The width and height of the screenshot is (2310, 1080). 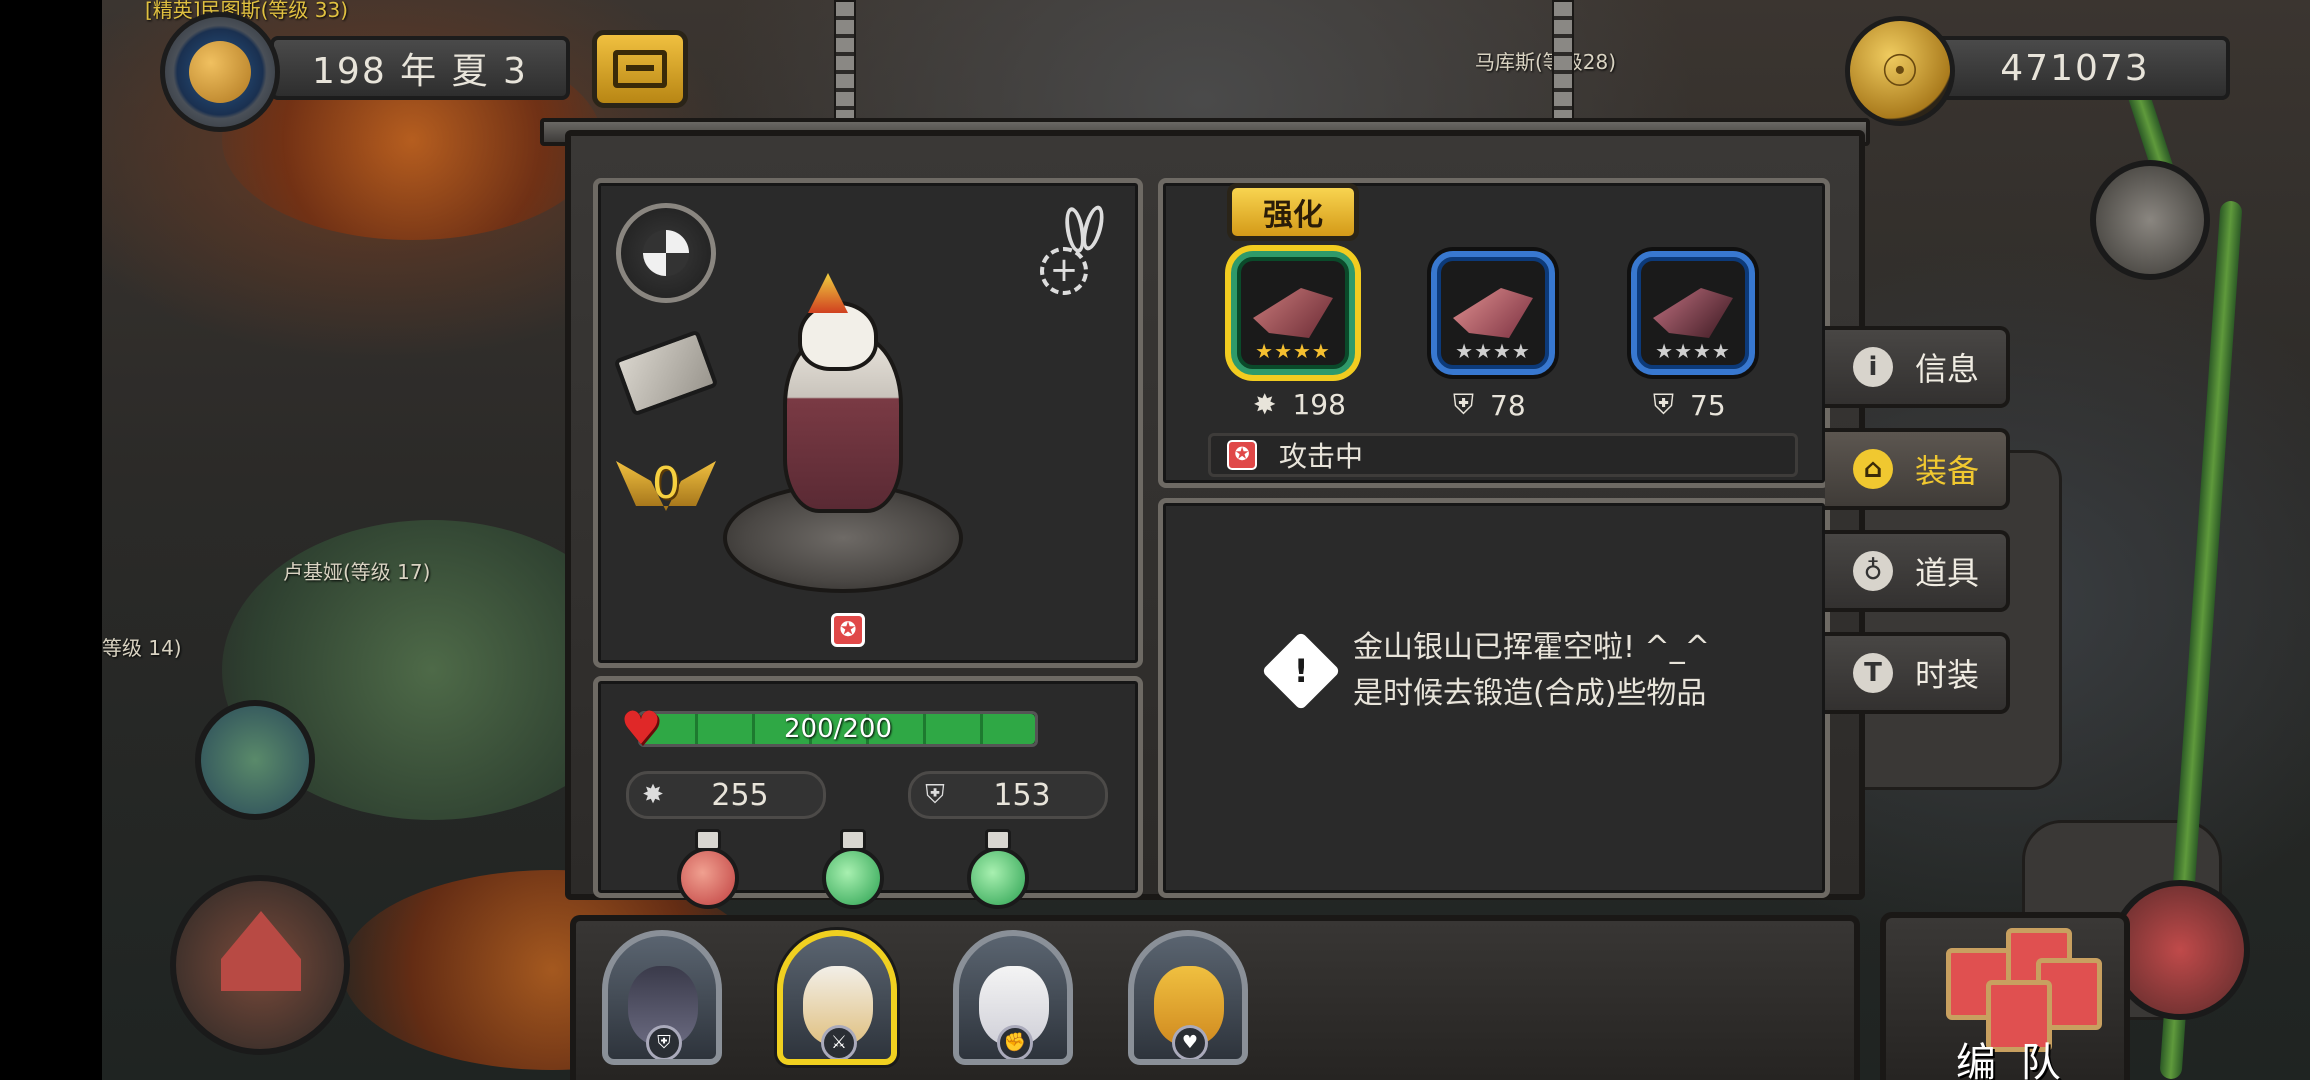 I want to click on helmet-icon: ⌂, so click(x=1873, y=469).